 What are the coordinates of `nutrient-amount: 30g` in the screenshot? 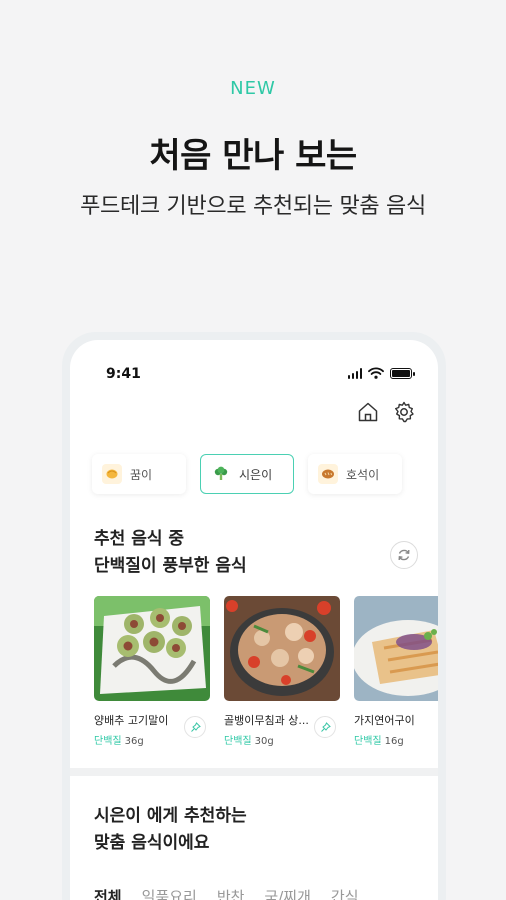 It's located at (264, 741).